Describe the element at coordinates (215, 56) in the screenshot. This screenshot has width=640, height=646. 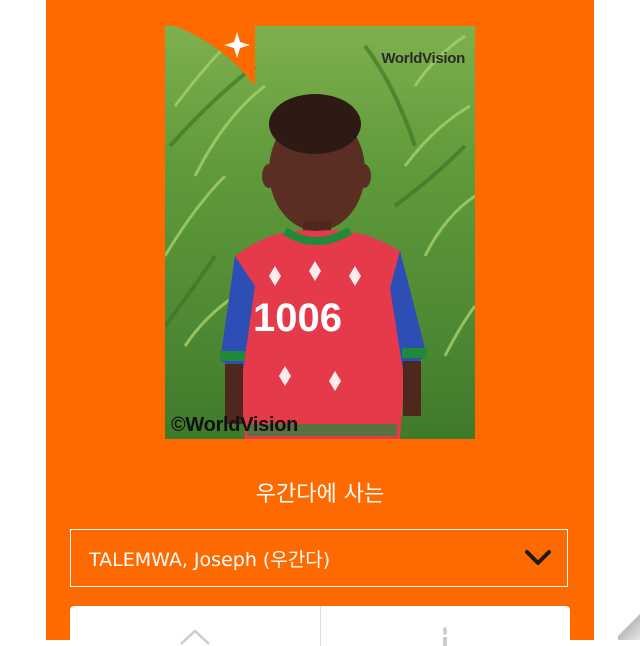
I see `logo-badge` at that location.